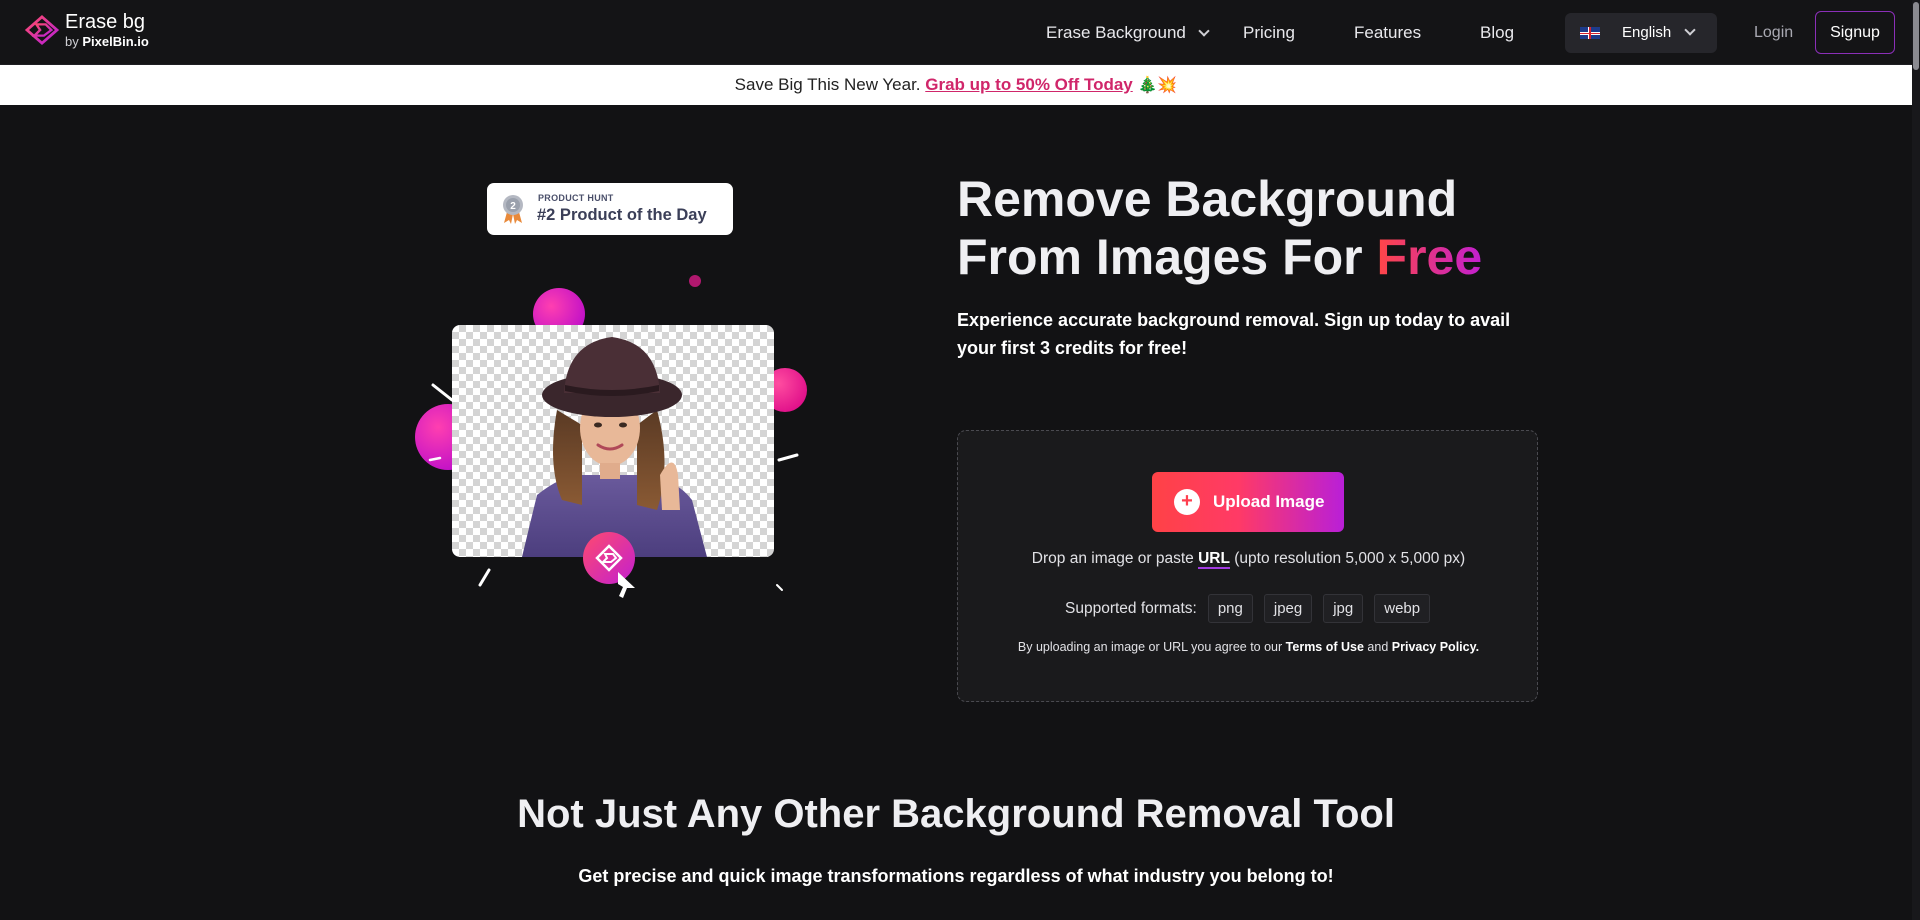 The height and width of the screenshot is (920, 1920). What do you see at coordinates (1590, 33) in the screenshot?
I see `uk-flag-icon` at bounding box center [1590, 33].